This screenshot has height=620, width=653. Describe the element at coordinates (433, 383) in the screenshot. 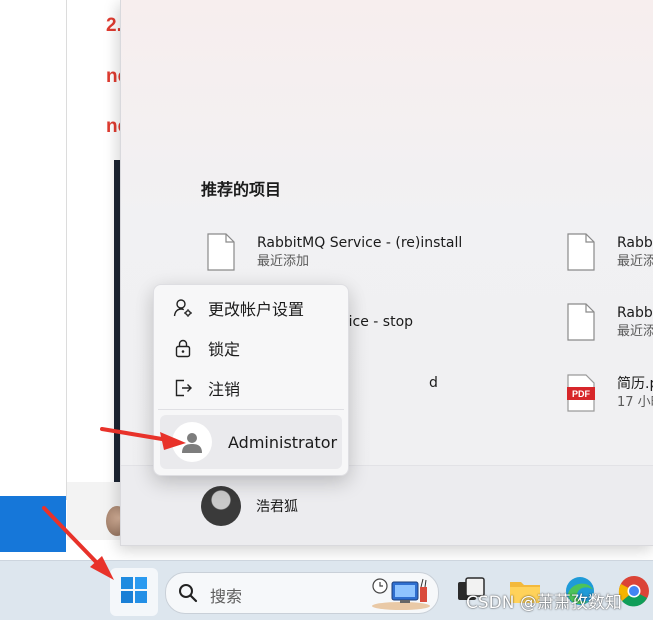

I see `recommended-item-name: d` at that location.